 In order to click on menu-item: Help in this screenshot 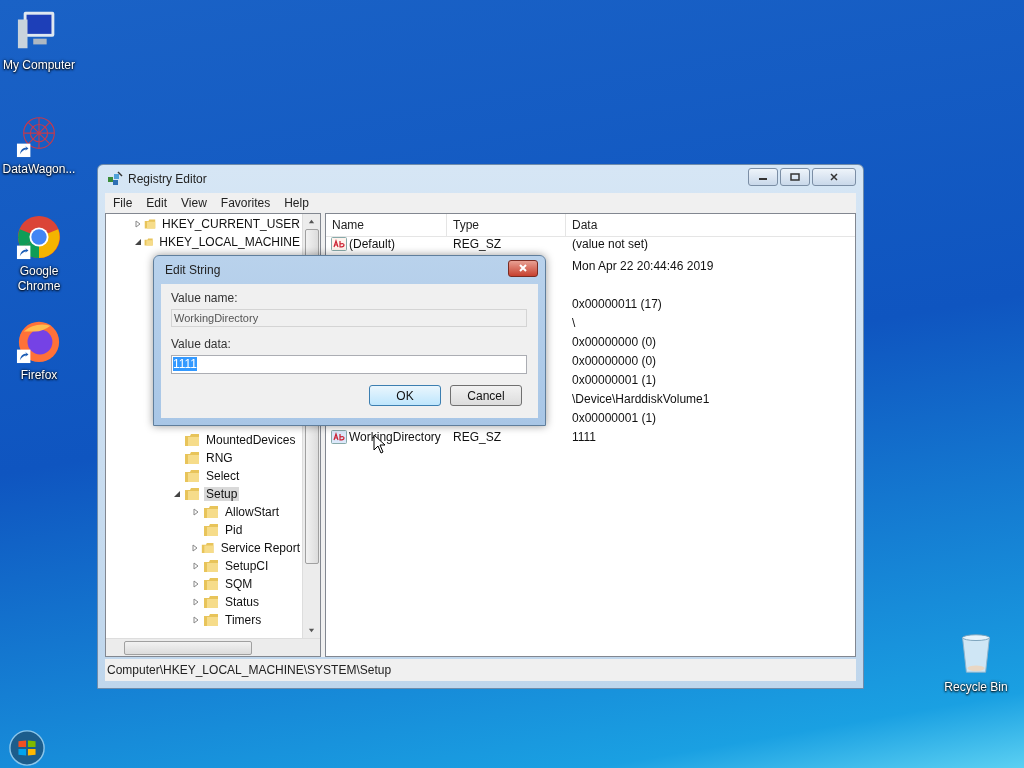, I will do `click(296, 203)`.